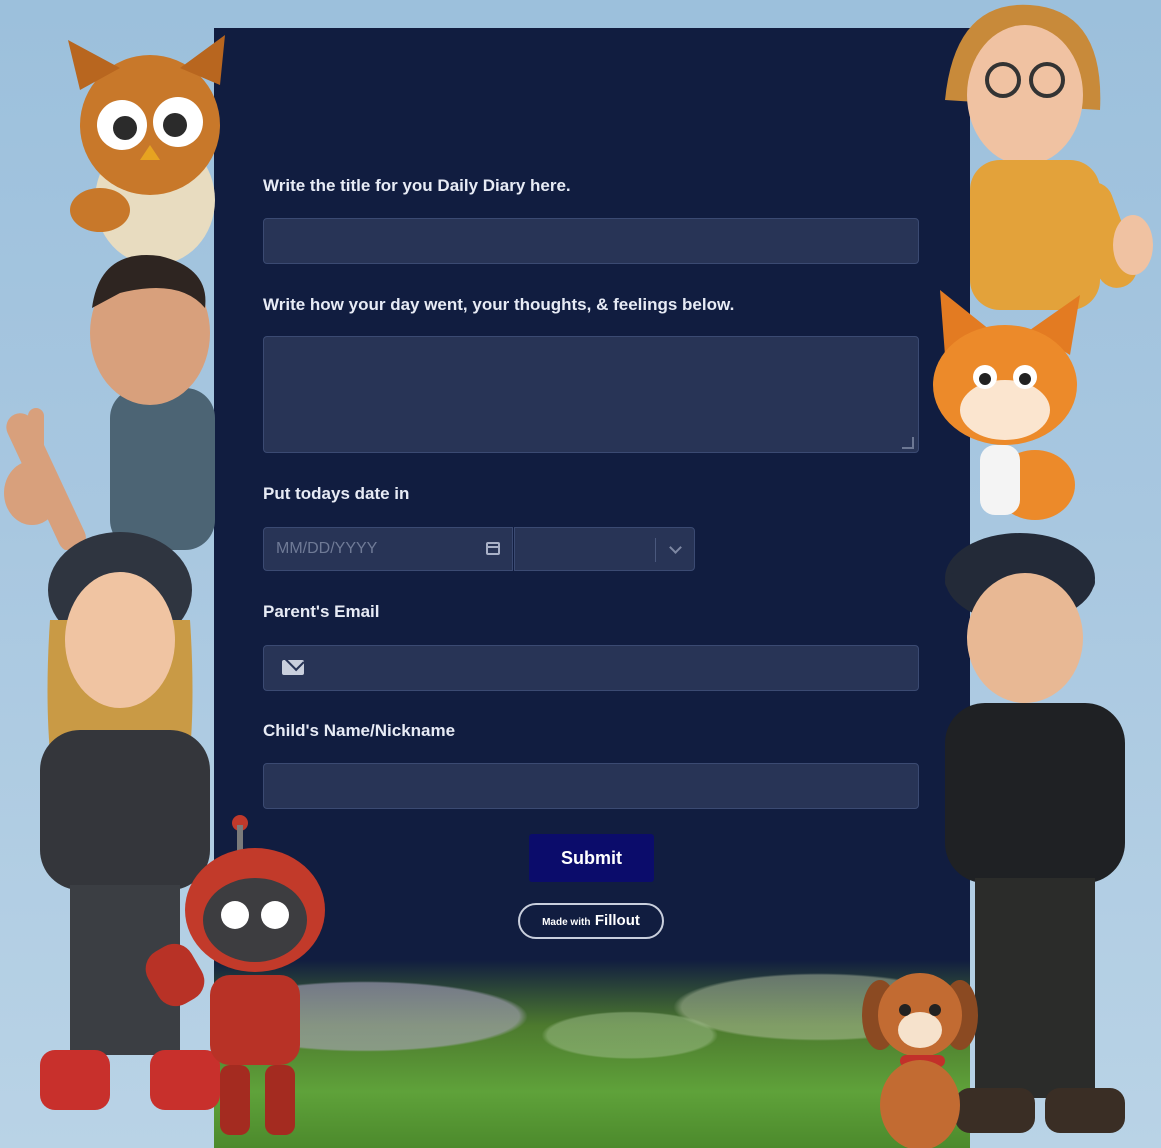  Describe the element at coordinates (617, 920) in the screenshot. I see `fillout-brand: Fillout` at that location.